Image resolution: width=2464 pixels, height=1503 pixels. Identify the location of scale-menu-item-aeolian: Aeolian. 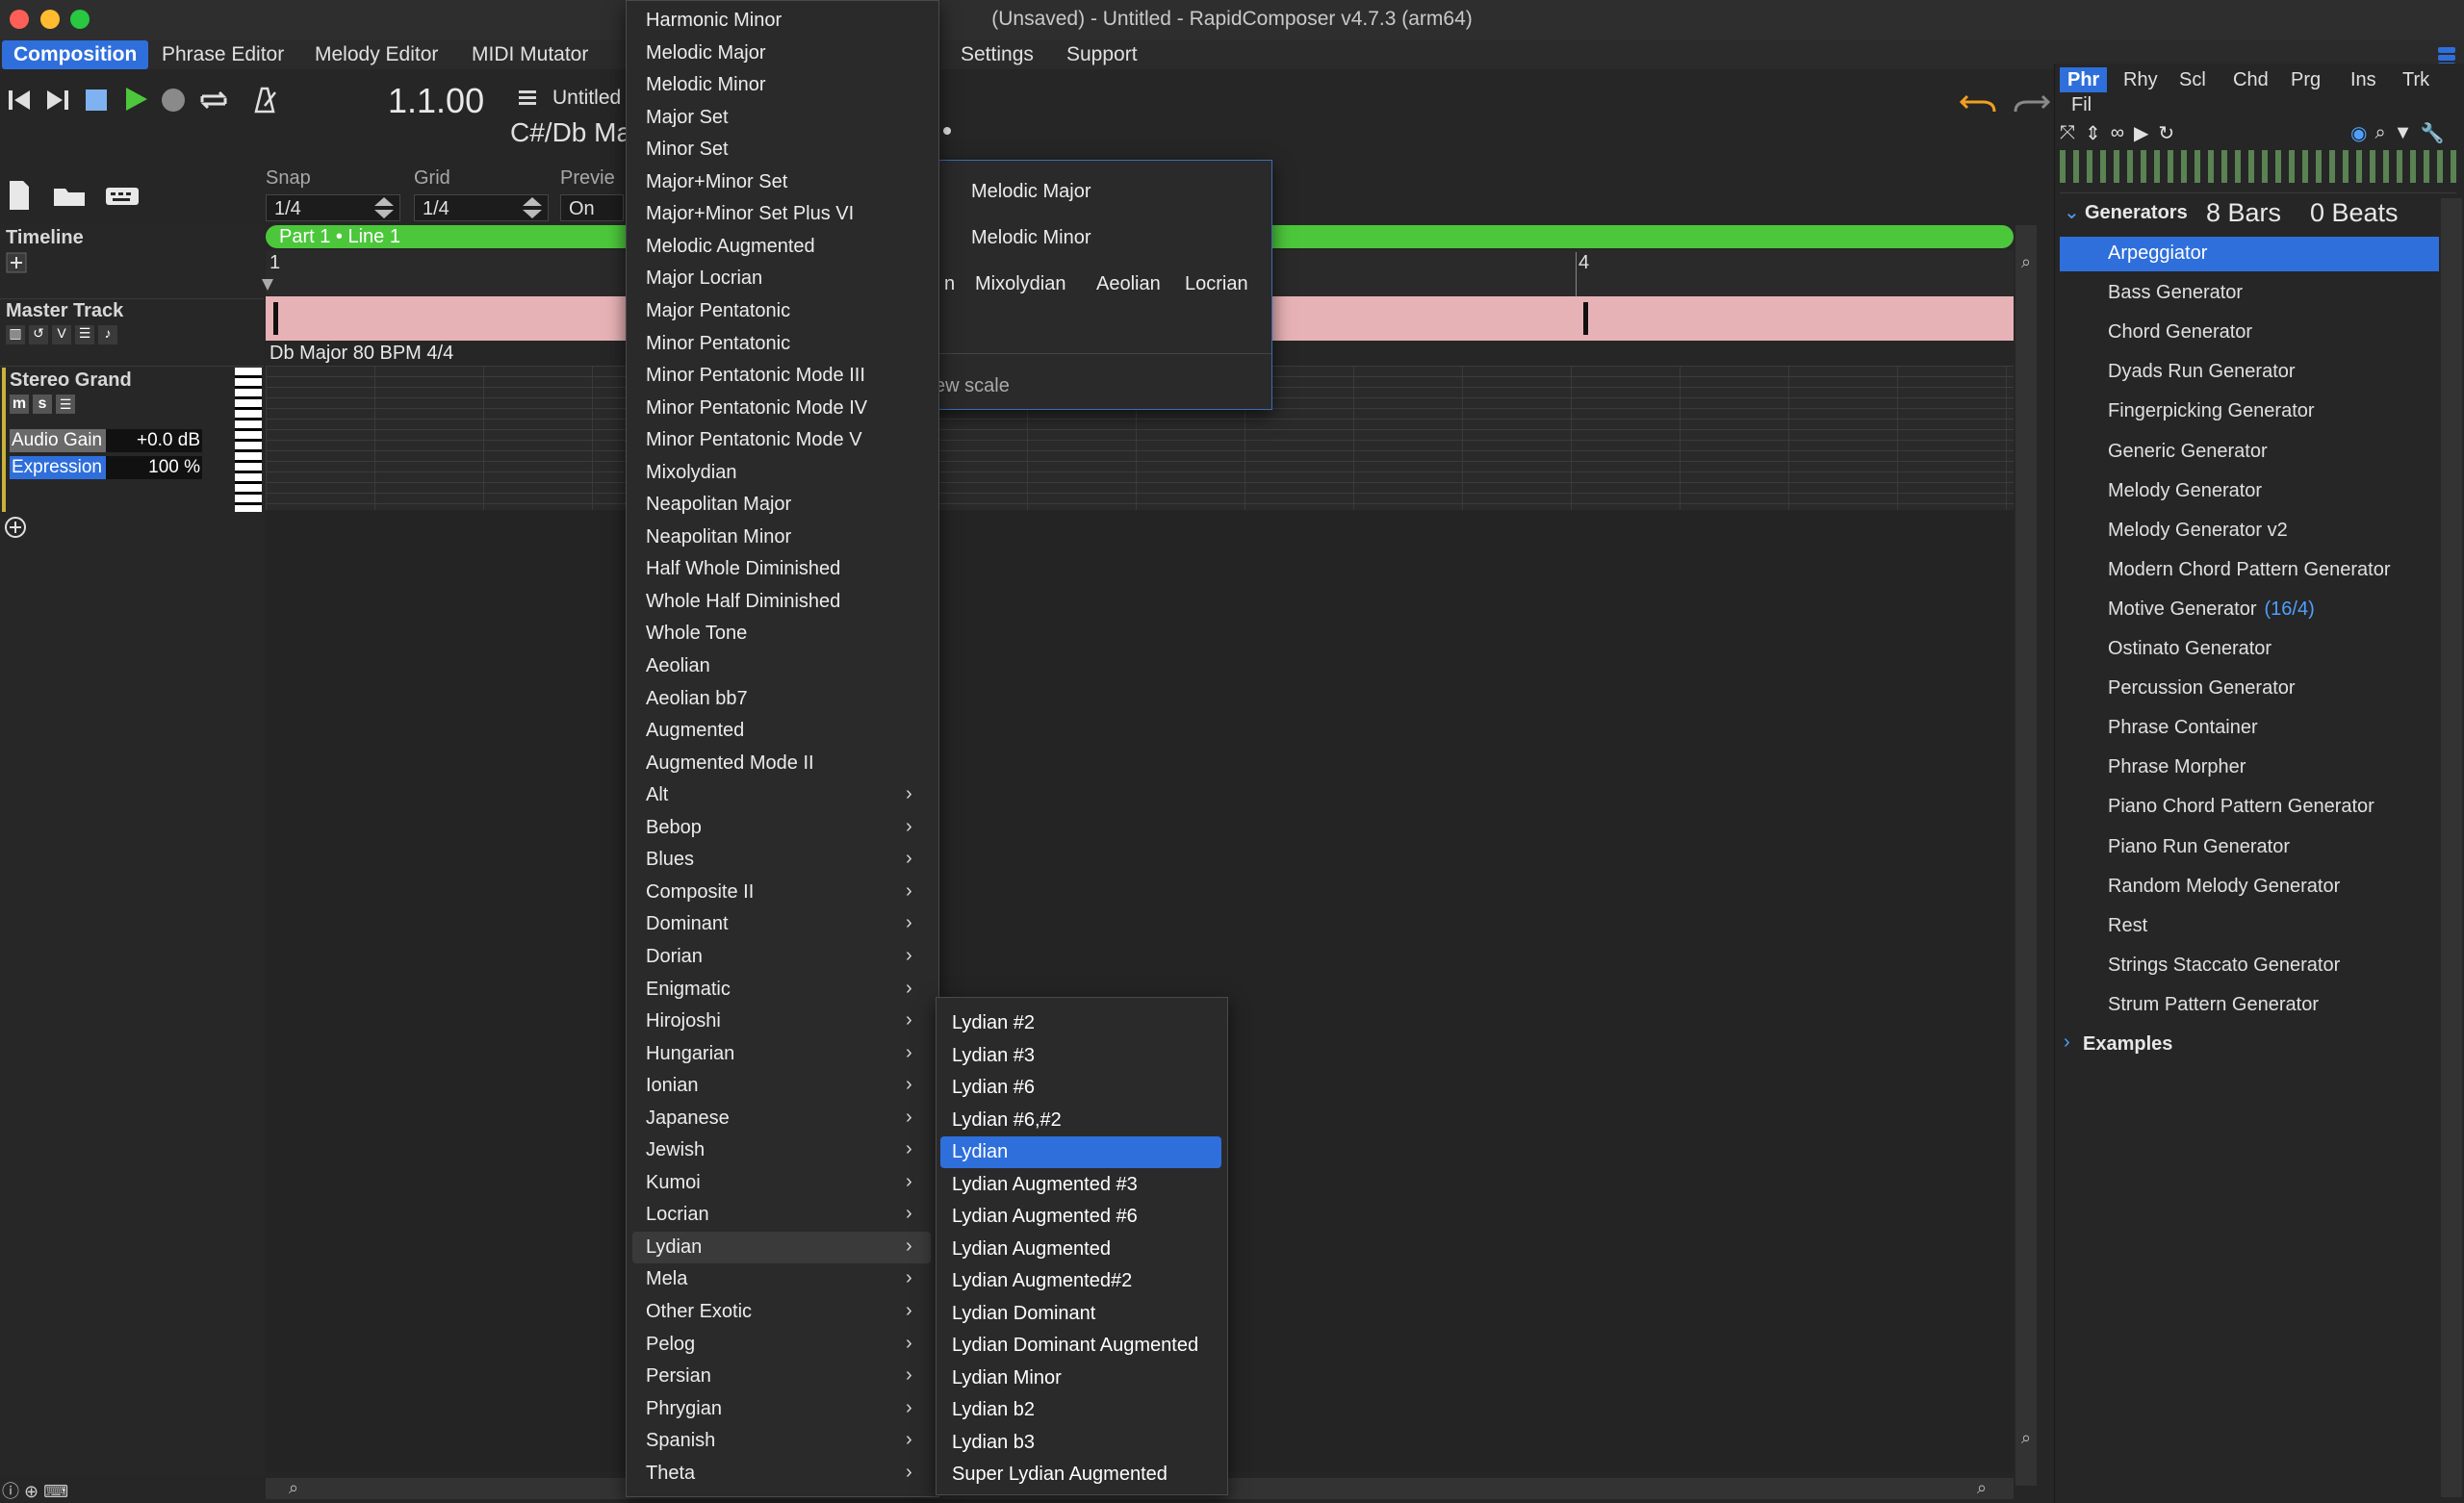
(678, 666).